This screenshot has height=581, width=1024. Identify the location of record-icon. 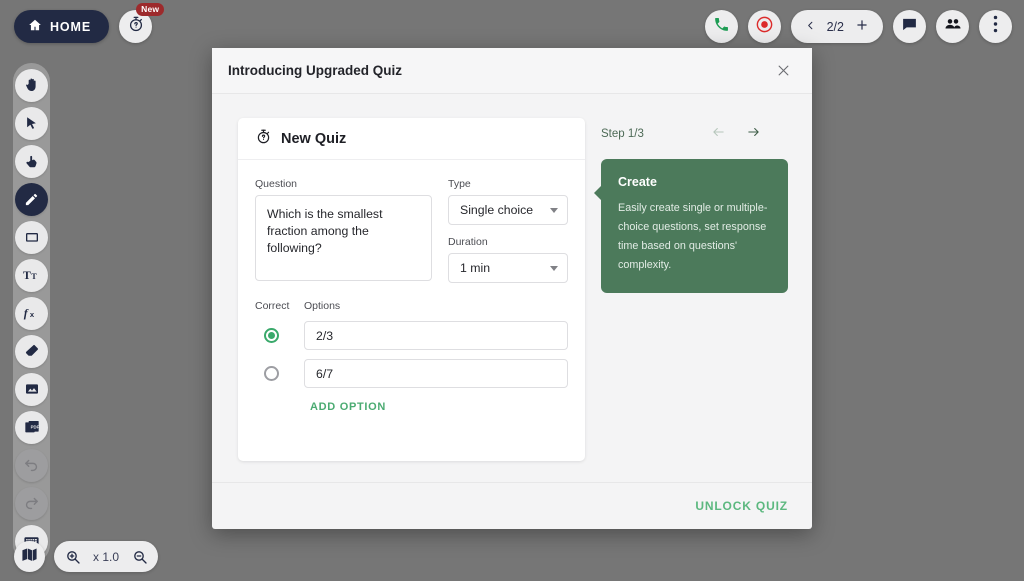
(764, 27).